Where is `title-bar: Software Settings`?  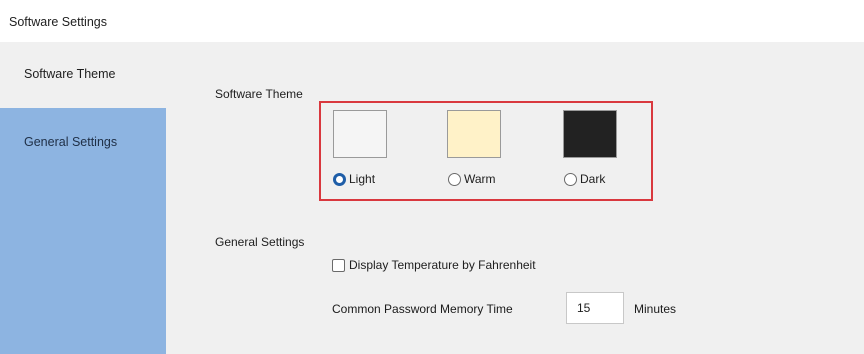 title-bar: Software Settings is located at coordinates (432, 21).